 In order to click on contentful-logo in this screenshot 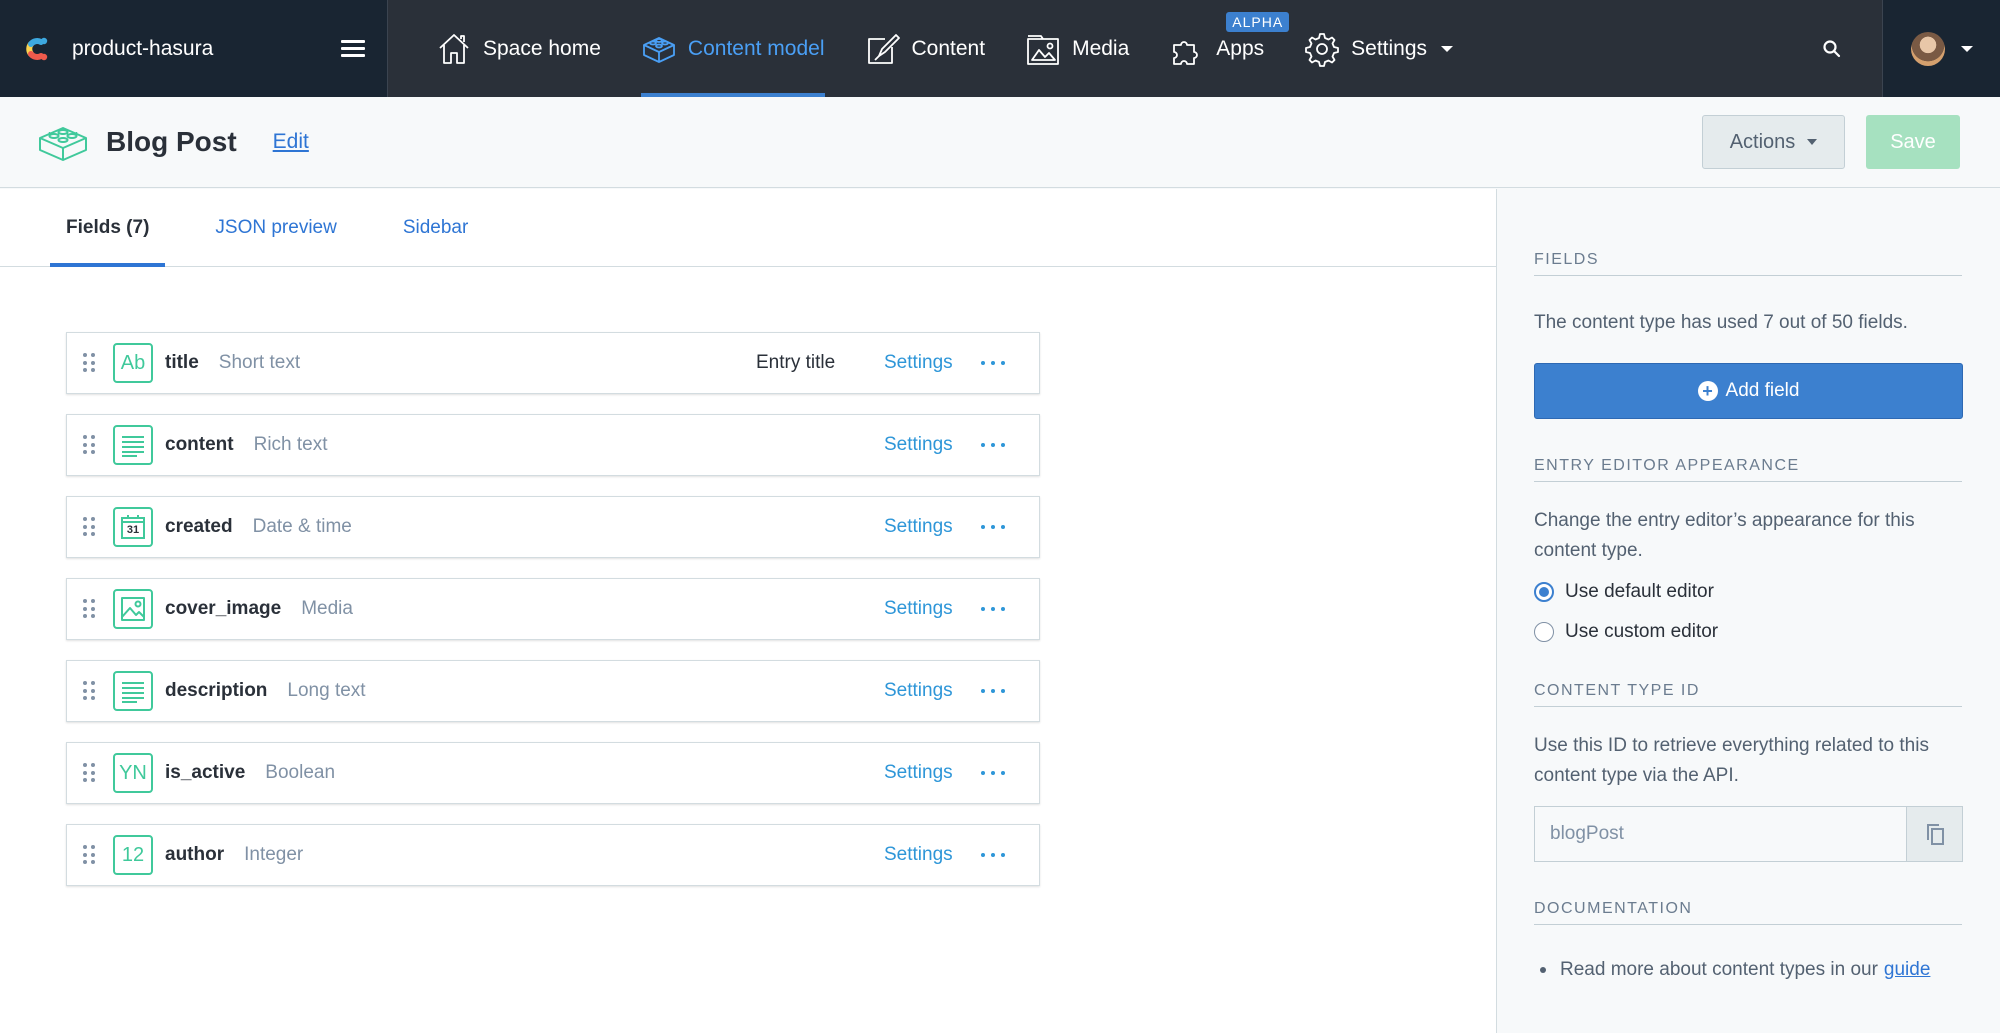, I will do `click(37, 48)`.